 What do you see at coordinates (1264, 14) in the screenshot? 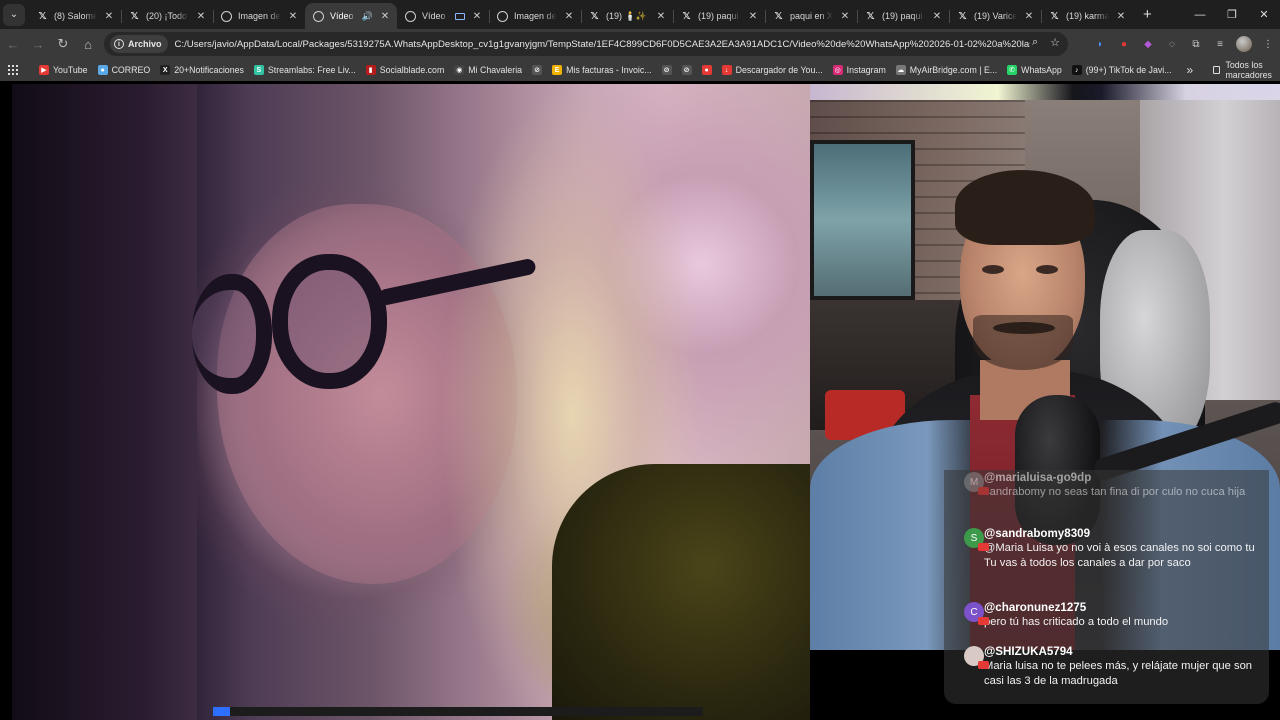
I see `close-window-button: ✕` at bounding box center [1264, 14].